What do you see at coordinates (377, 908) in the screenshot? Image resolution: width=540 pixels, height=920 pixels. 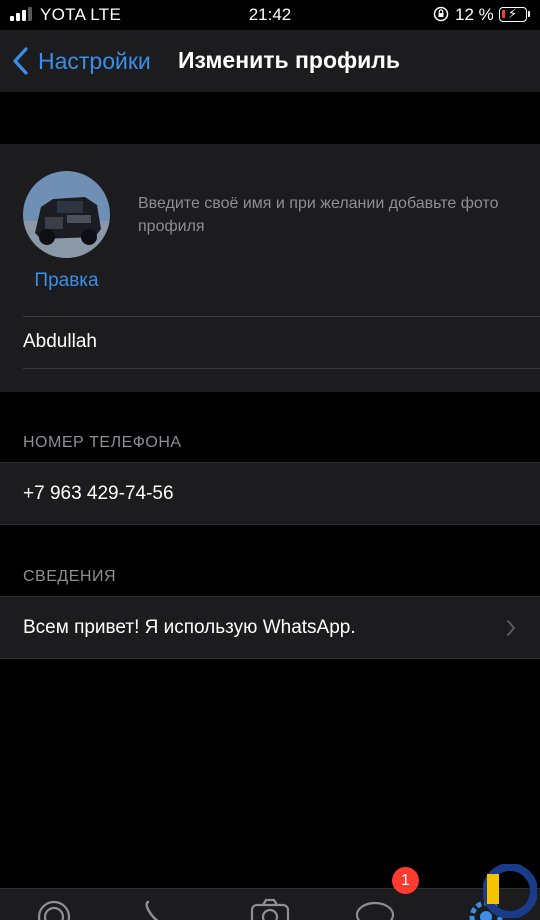 I see `chats-icon` at bounding box center [377, 908].